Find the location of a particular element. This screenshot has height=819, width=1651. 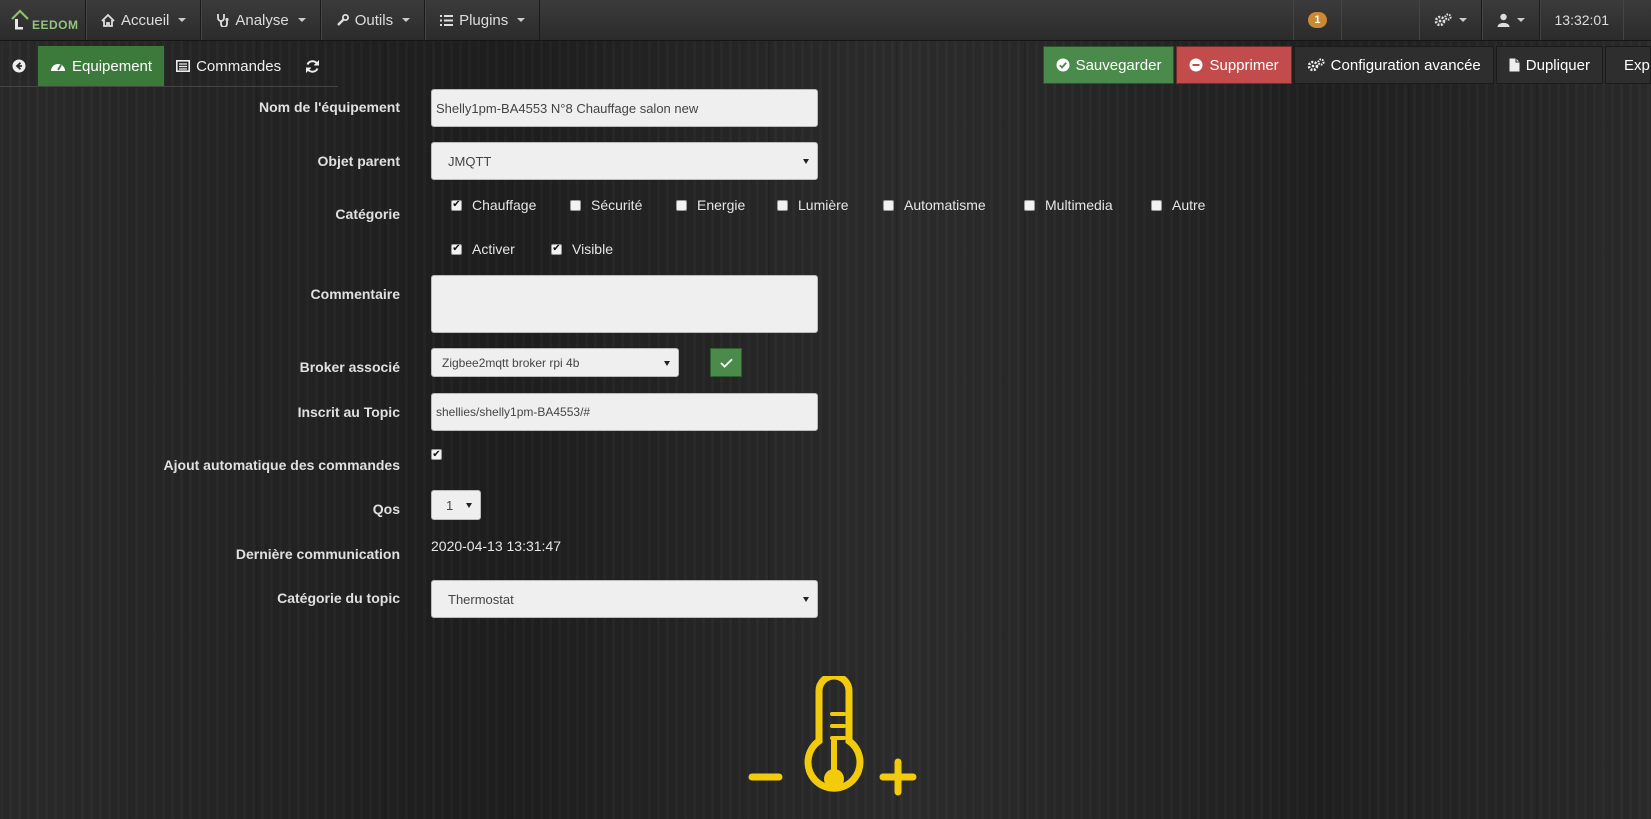

notification-area: 1 is located at coordinates (1316, 20).